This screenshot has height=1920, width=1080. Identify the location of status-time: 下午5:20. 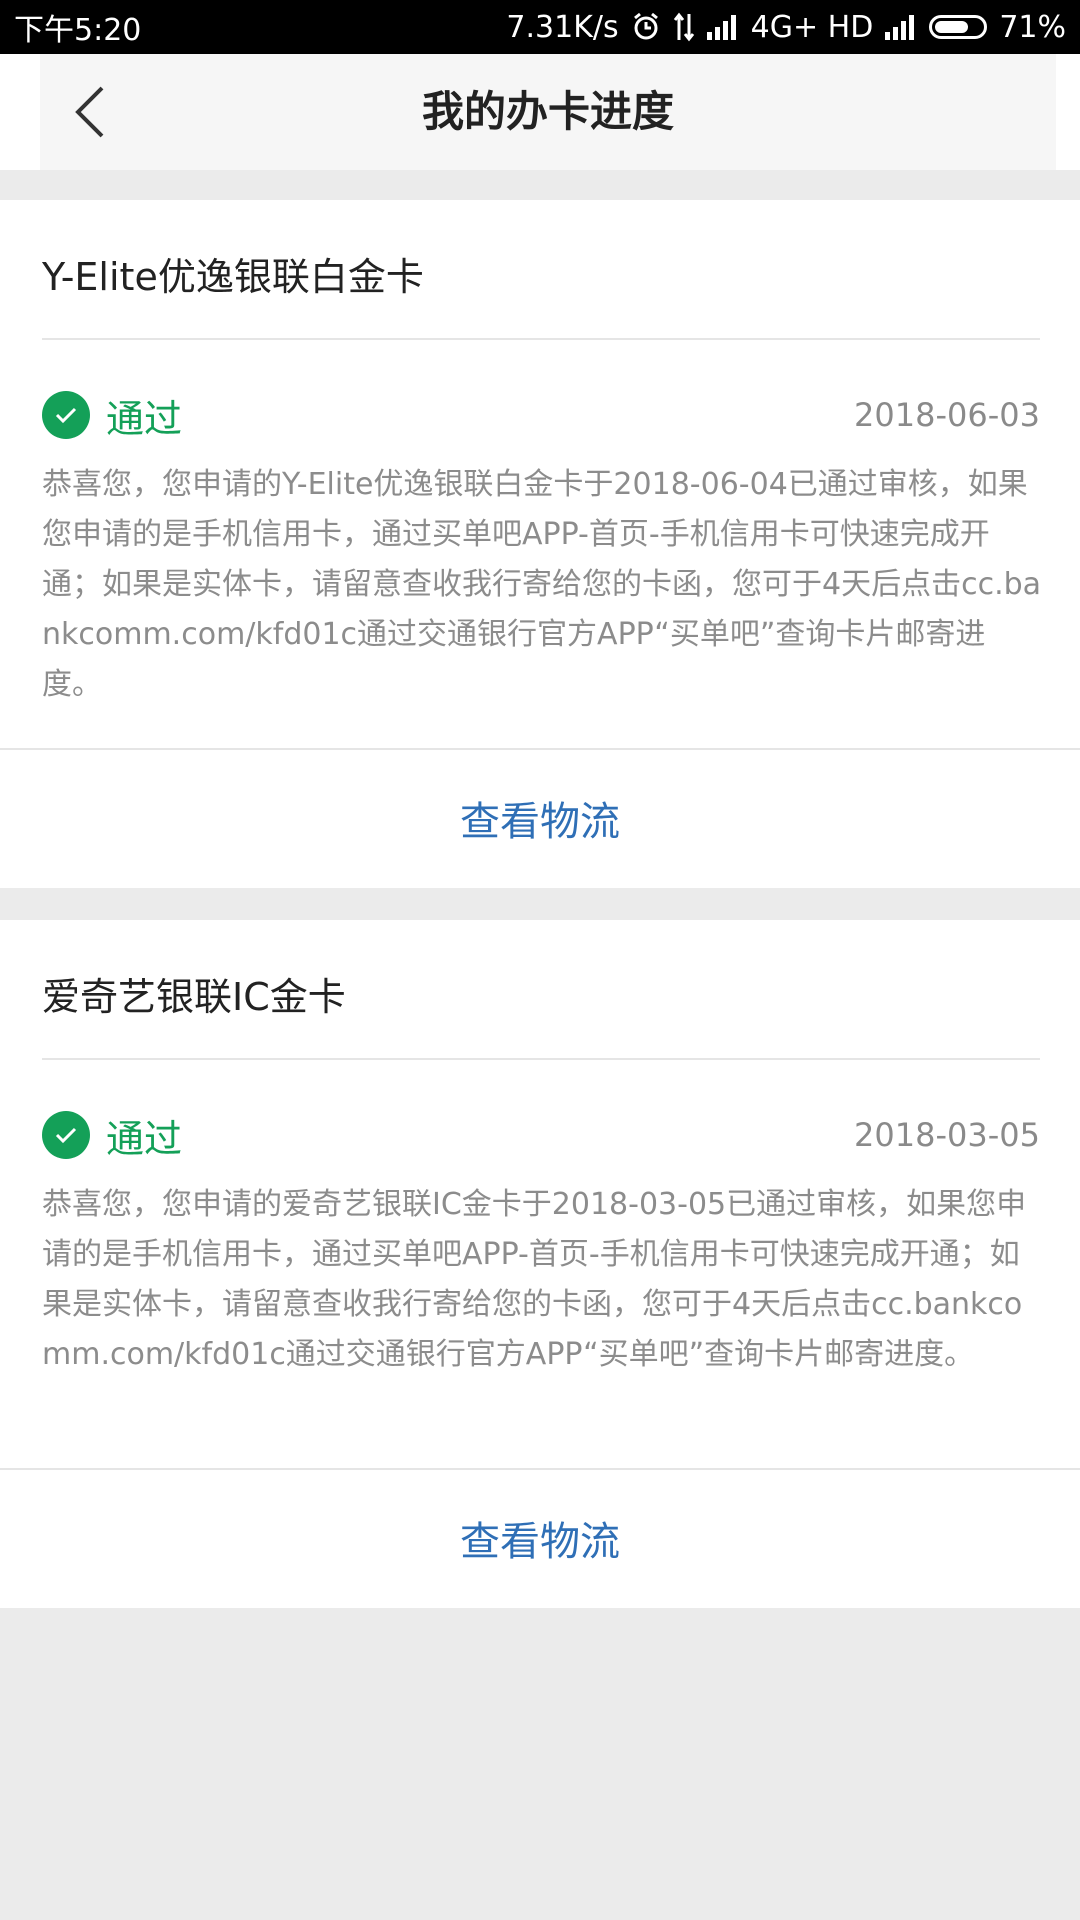
(78, 30).